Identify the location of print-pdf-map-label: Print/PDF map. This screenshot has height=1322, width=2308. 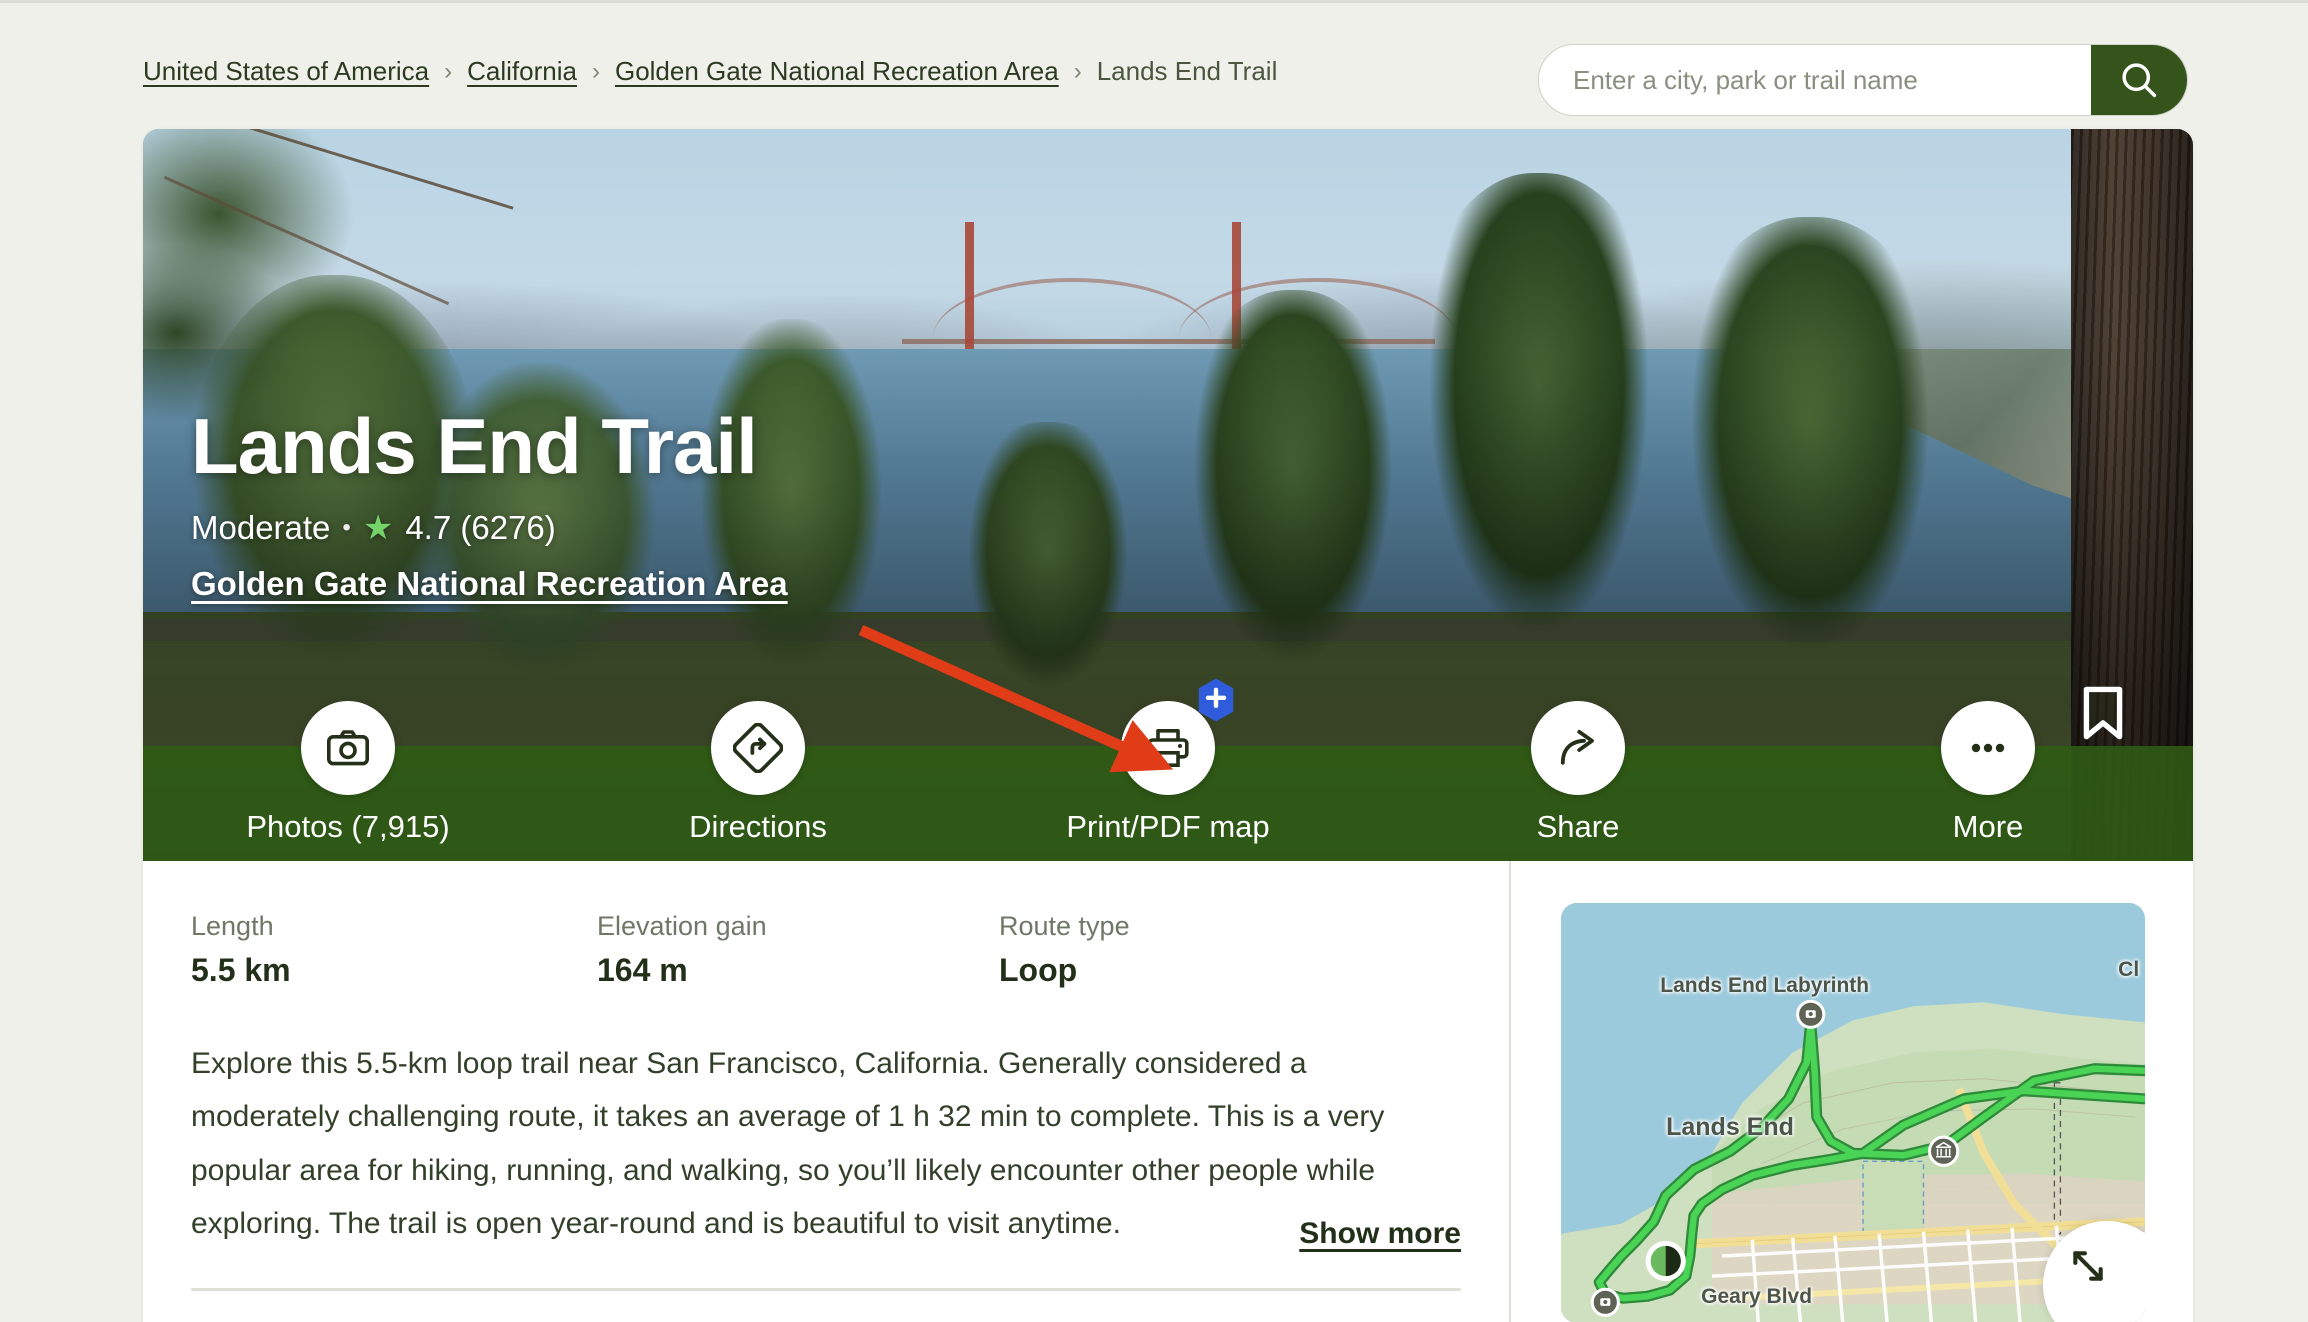
(1168, 826).